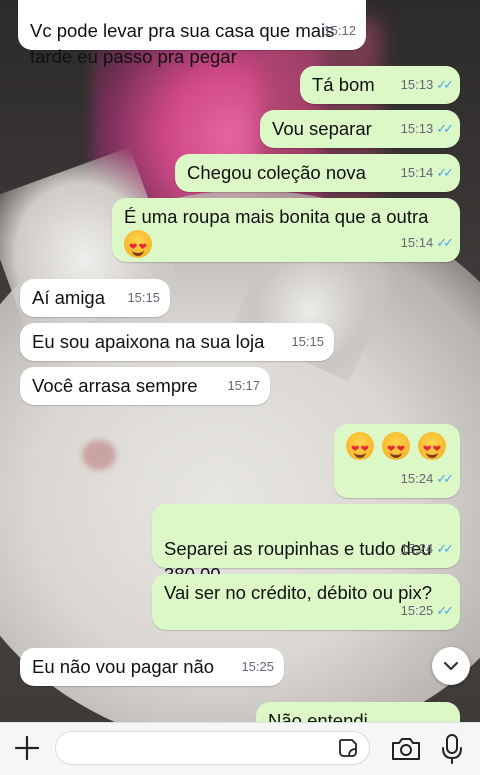 This screenshot has height=775, width=480. What do you see at coordinates (148, 341) in the screenshot?
I see `message-text: Eu sou apaixona na sua loja` at bounding box center [148, 341].